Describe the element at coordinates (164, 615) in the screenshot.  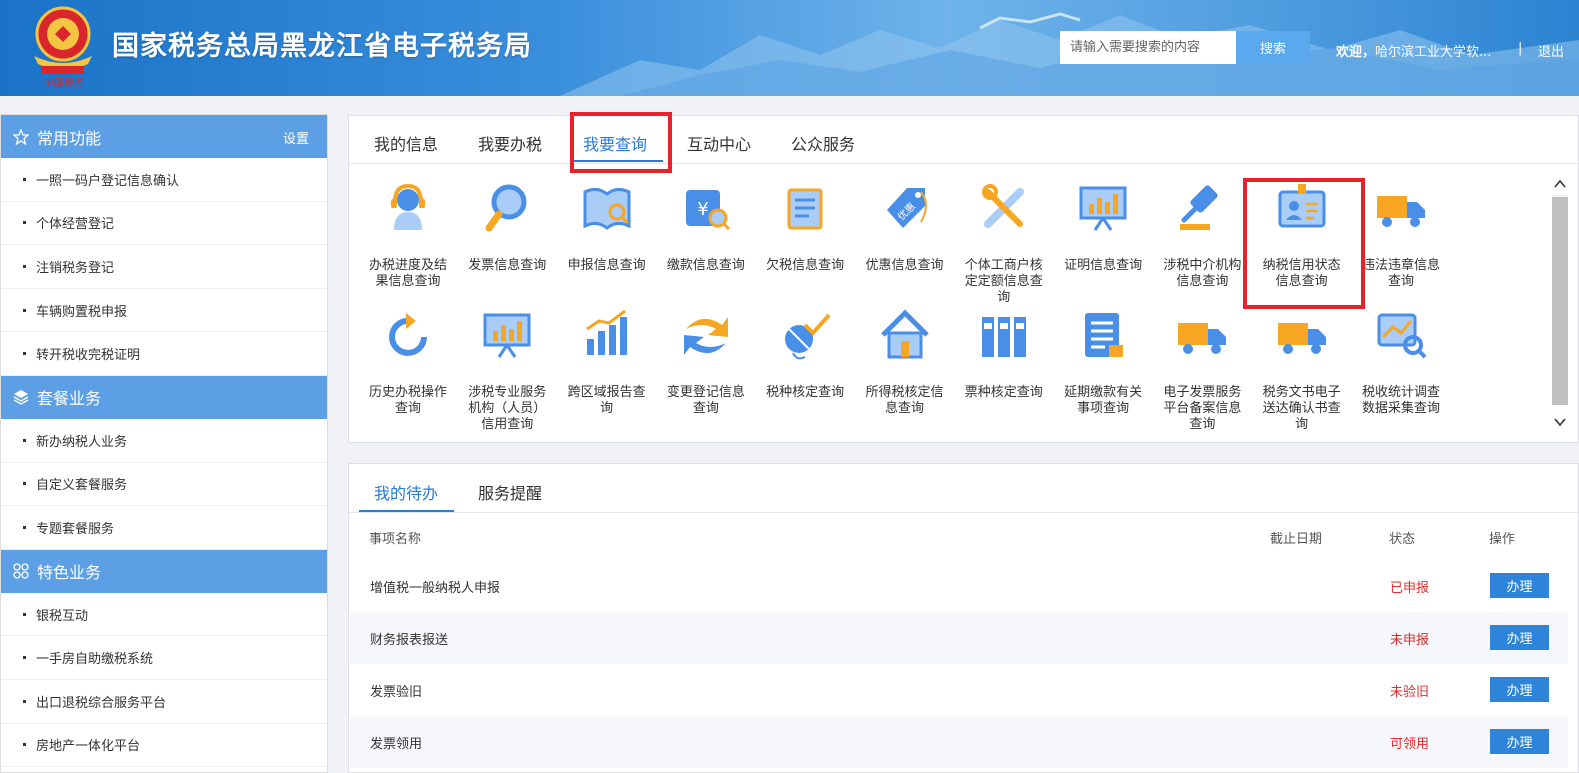
I see `sidebar-item: 银税互动` at that location.